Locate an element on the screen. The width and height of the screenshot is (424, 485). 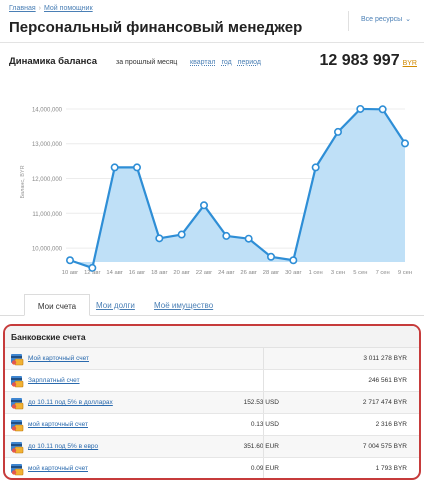
breadcrumb-current-link: Мой помощник is located at coordinates (68, 8).